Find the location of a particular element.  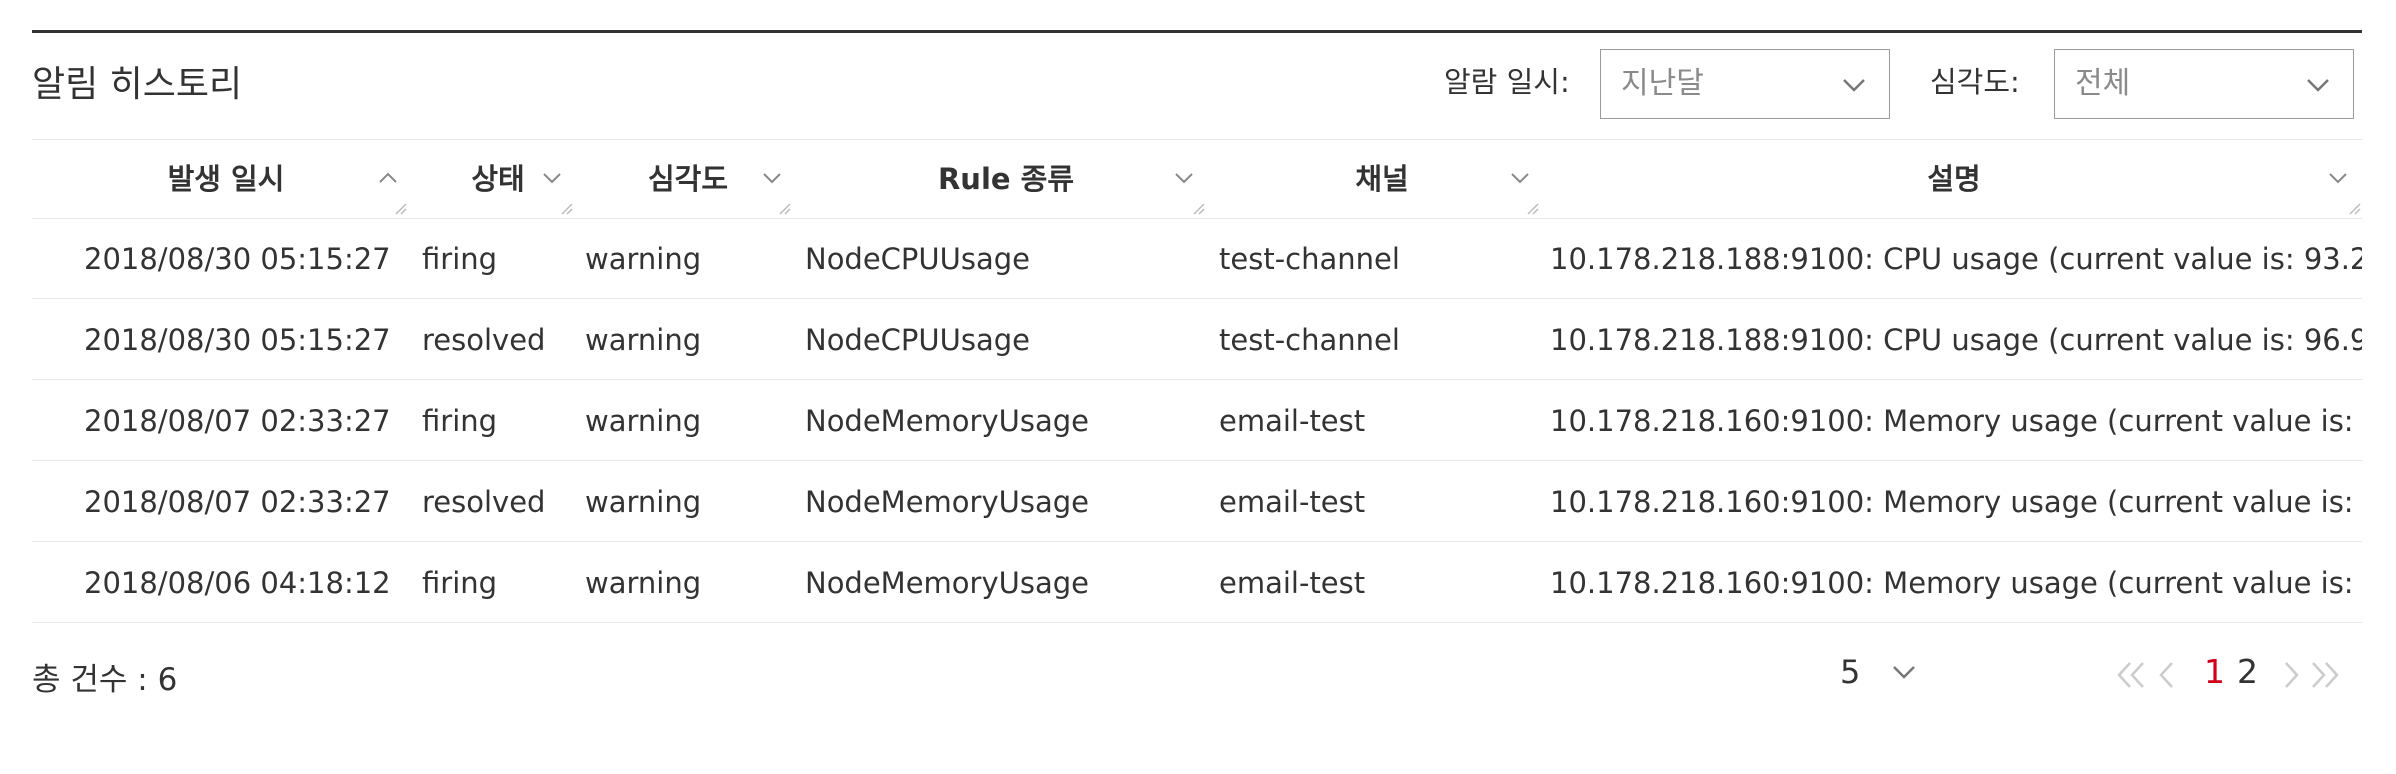

column-label: 상태 is located at coordinates (498, 179).